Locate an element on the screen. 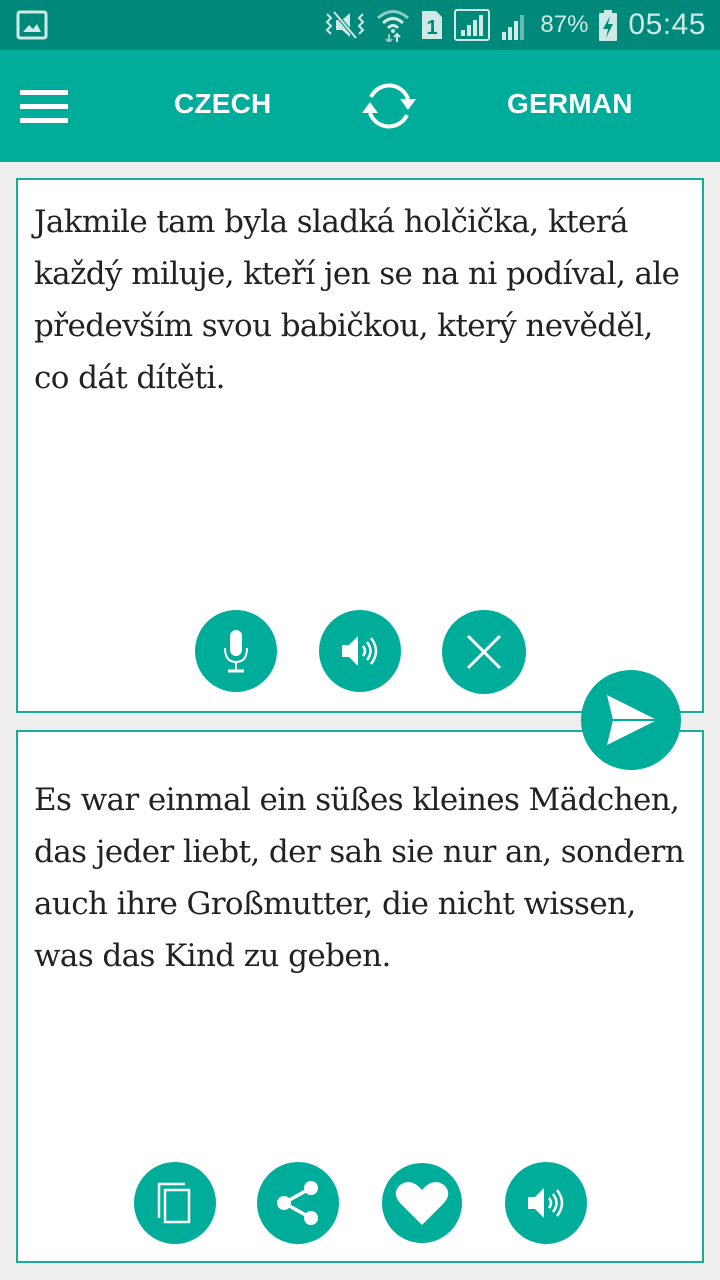  status-bar: 1 87% 05:45 is located at coordinates (360, 25).